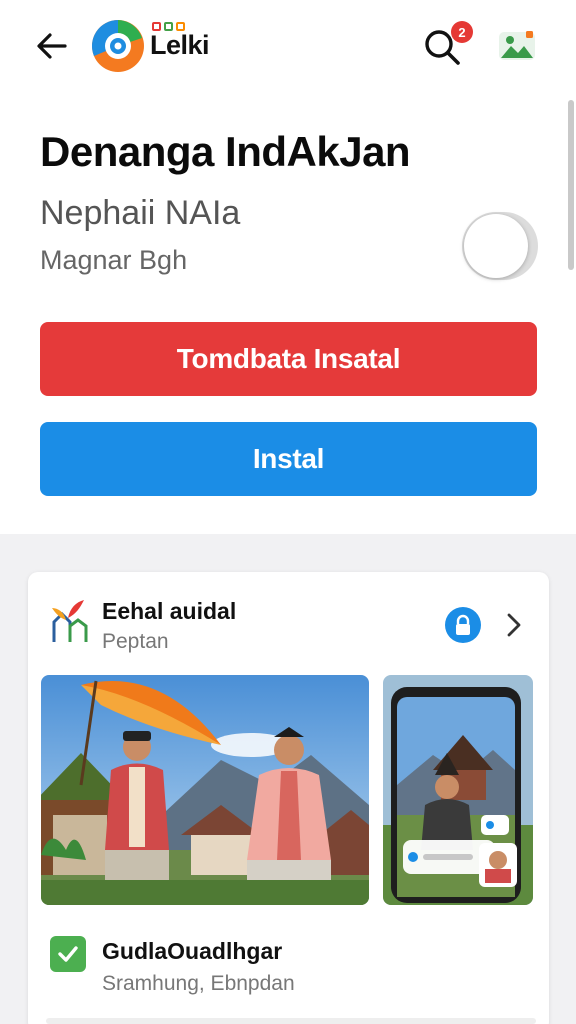 The width and height of the screenshot is (576, 1024). Describe the element at coordinates (117, 46) in the screenshot. I see `colorful-circle-logo-icon` at that location.